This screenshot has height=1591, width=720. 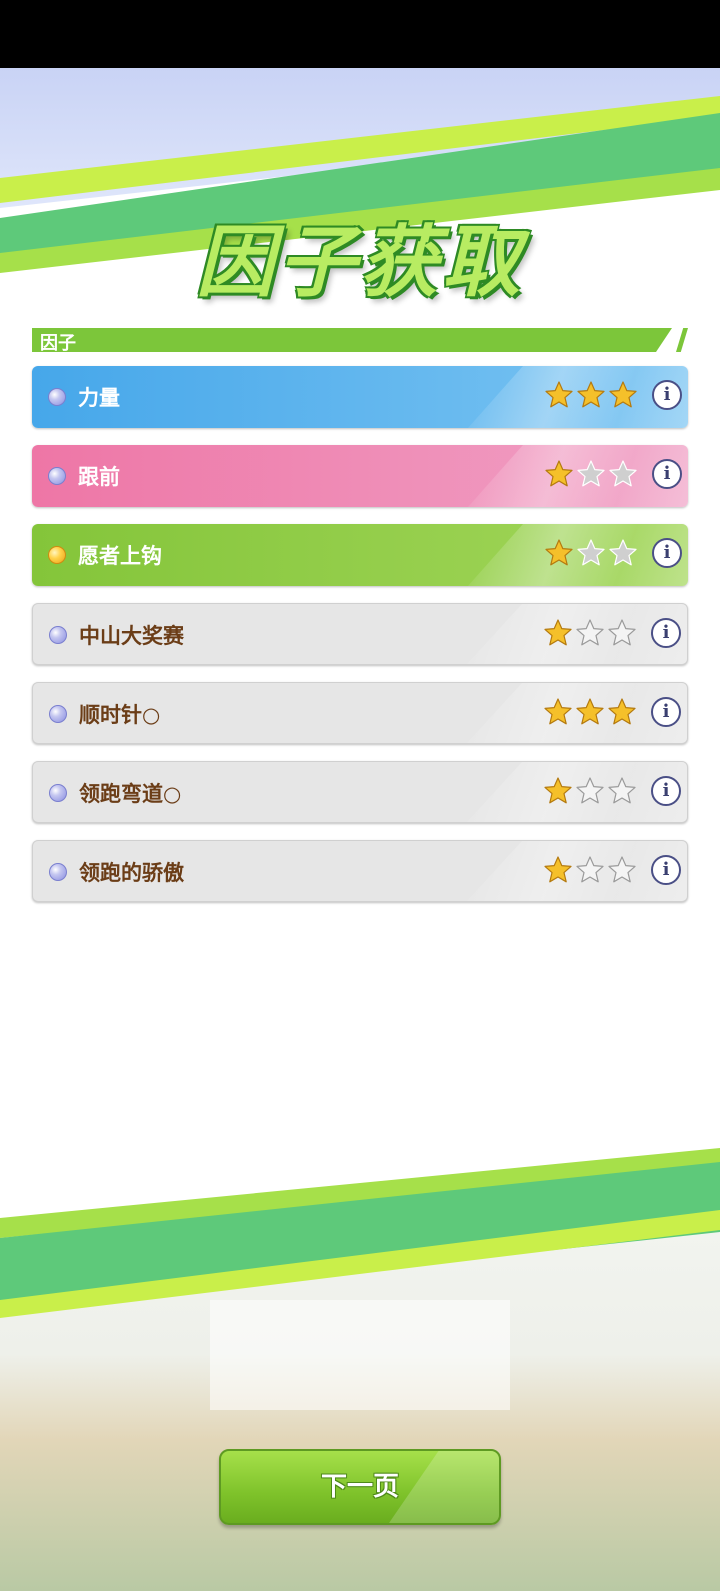 I want to click on factor-row: 中山大奖赛 i, so click(x=360, y=634).